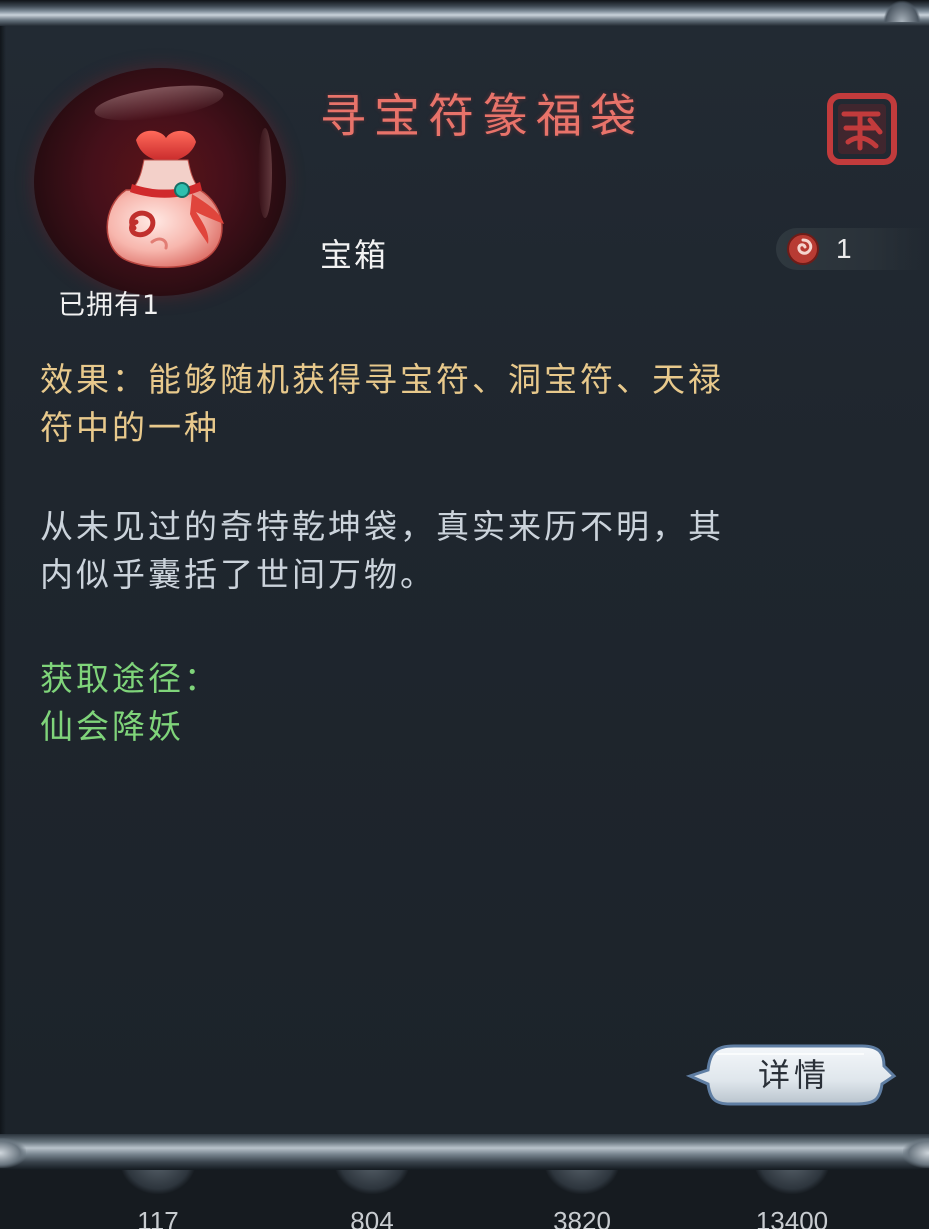 The width and height of the screenshot is (929, 1229). What do you see at coordinates (354, 255) in the screenshot?
I see `item-type-label: 宝箱` at bounding box center [354, 255].